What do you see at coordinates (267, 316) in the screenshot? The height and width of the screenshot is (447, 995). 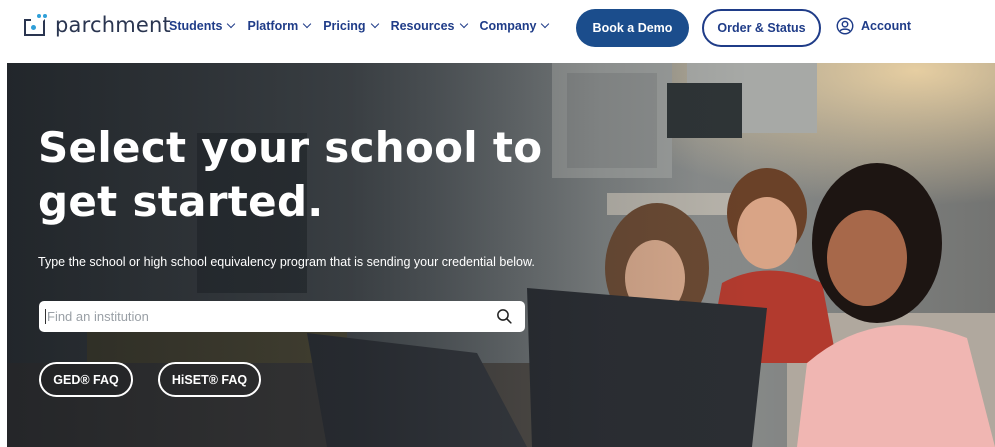 I see `institution-search-input` at bounding box center [267, 316].